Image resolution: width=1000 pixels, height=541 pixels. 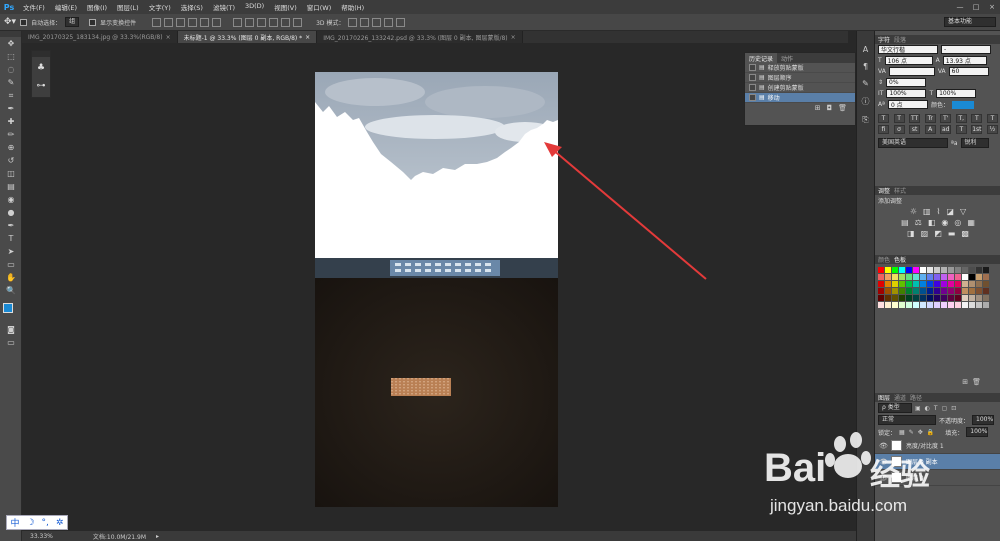 I want to click on menu-item: 滤镜(T), so click(x=224, y=7).